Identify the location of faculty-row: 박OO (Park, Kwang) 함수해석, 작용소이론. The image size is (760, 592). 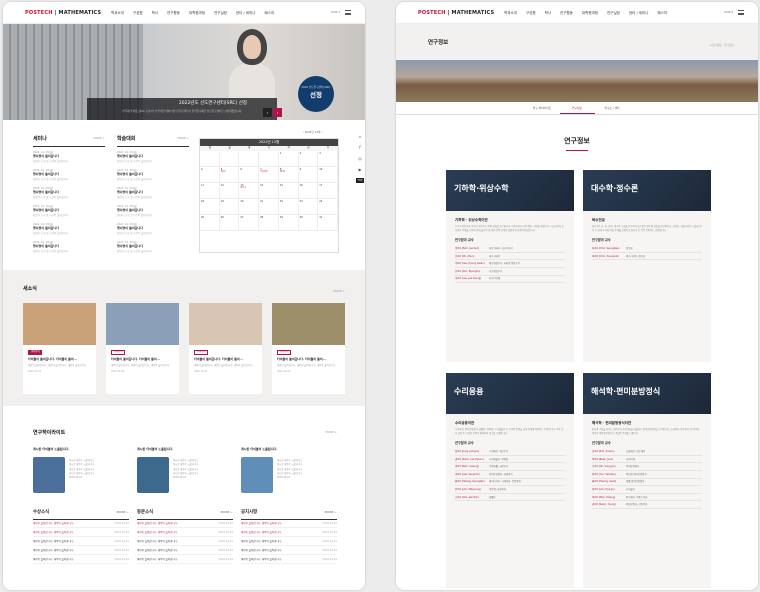
(647, 498).